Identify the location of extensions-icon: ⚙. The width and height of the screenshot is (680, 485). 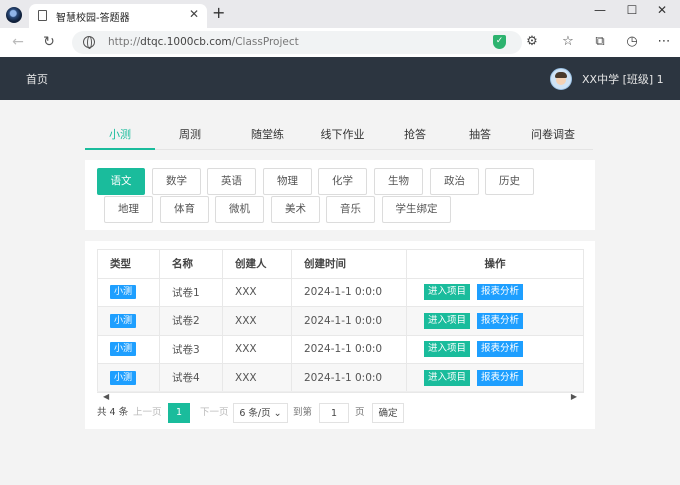
(532, 42).